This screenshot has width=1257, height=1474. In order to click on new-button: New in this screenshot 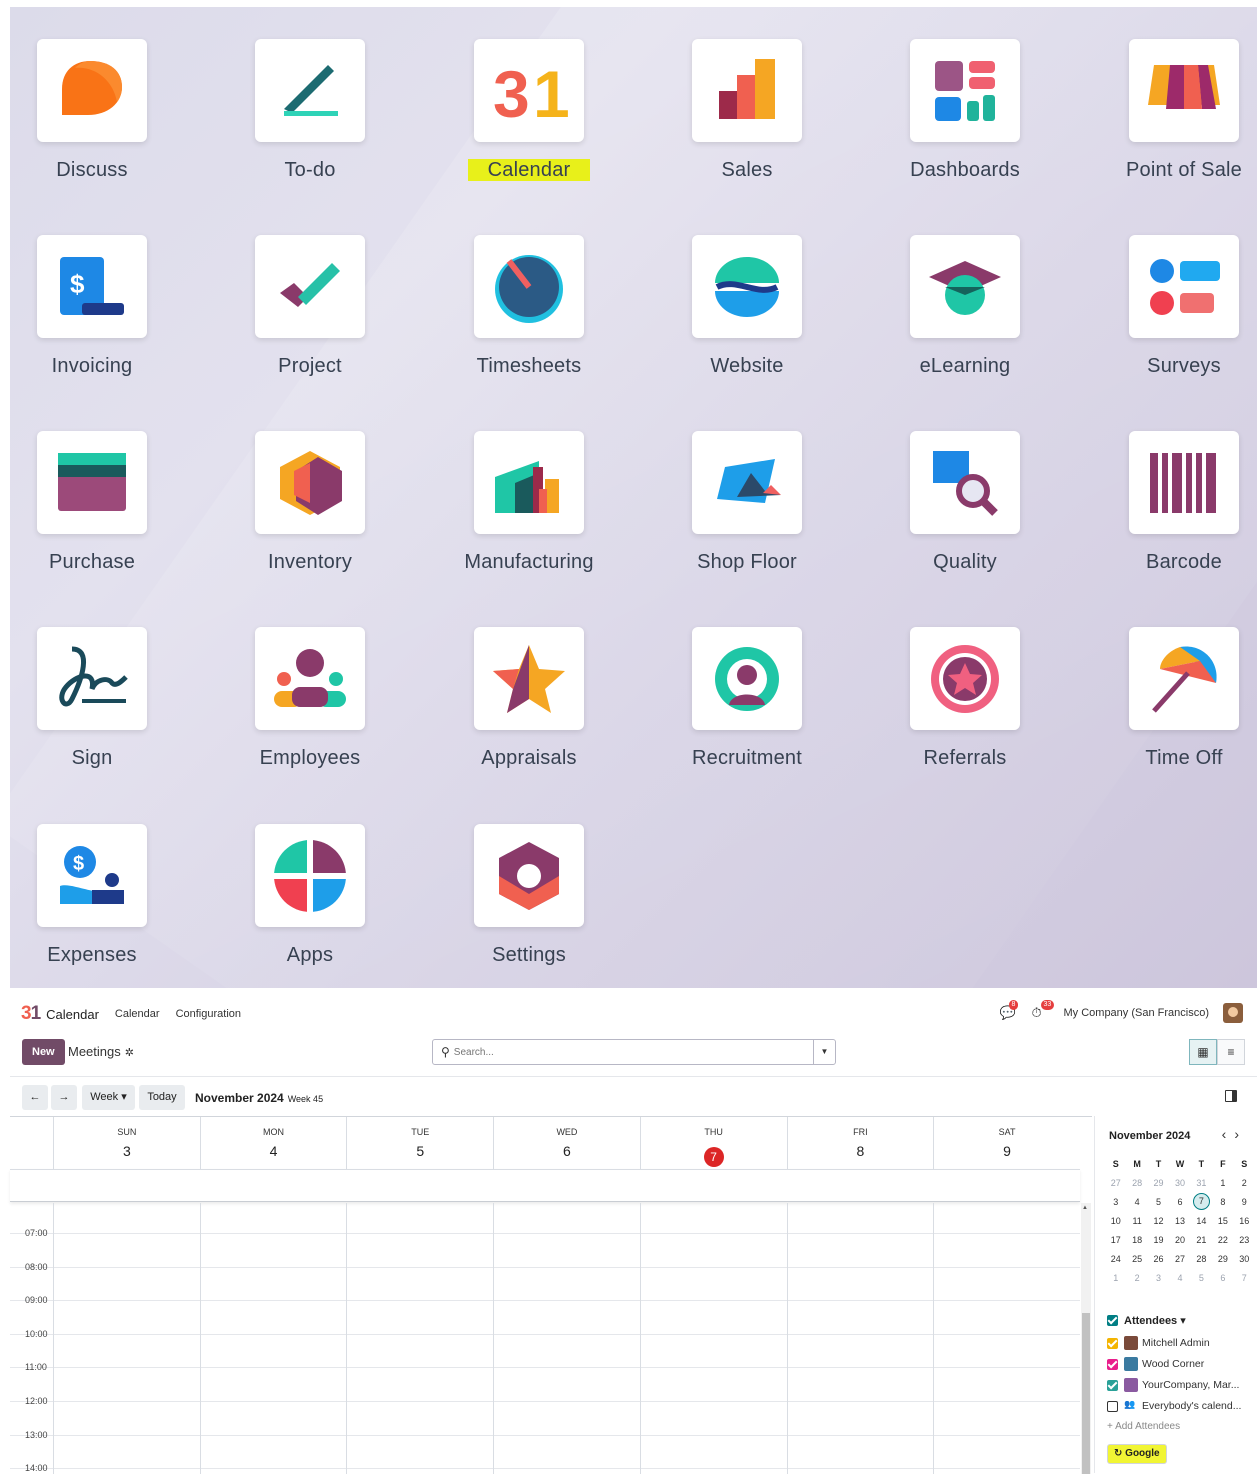, I will do `click(43, 1052)`.